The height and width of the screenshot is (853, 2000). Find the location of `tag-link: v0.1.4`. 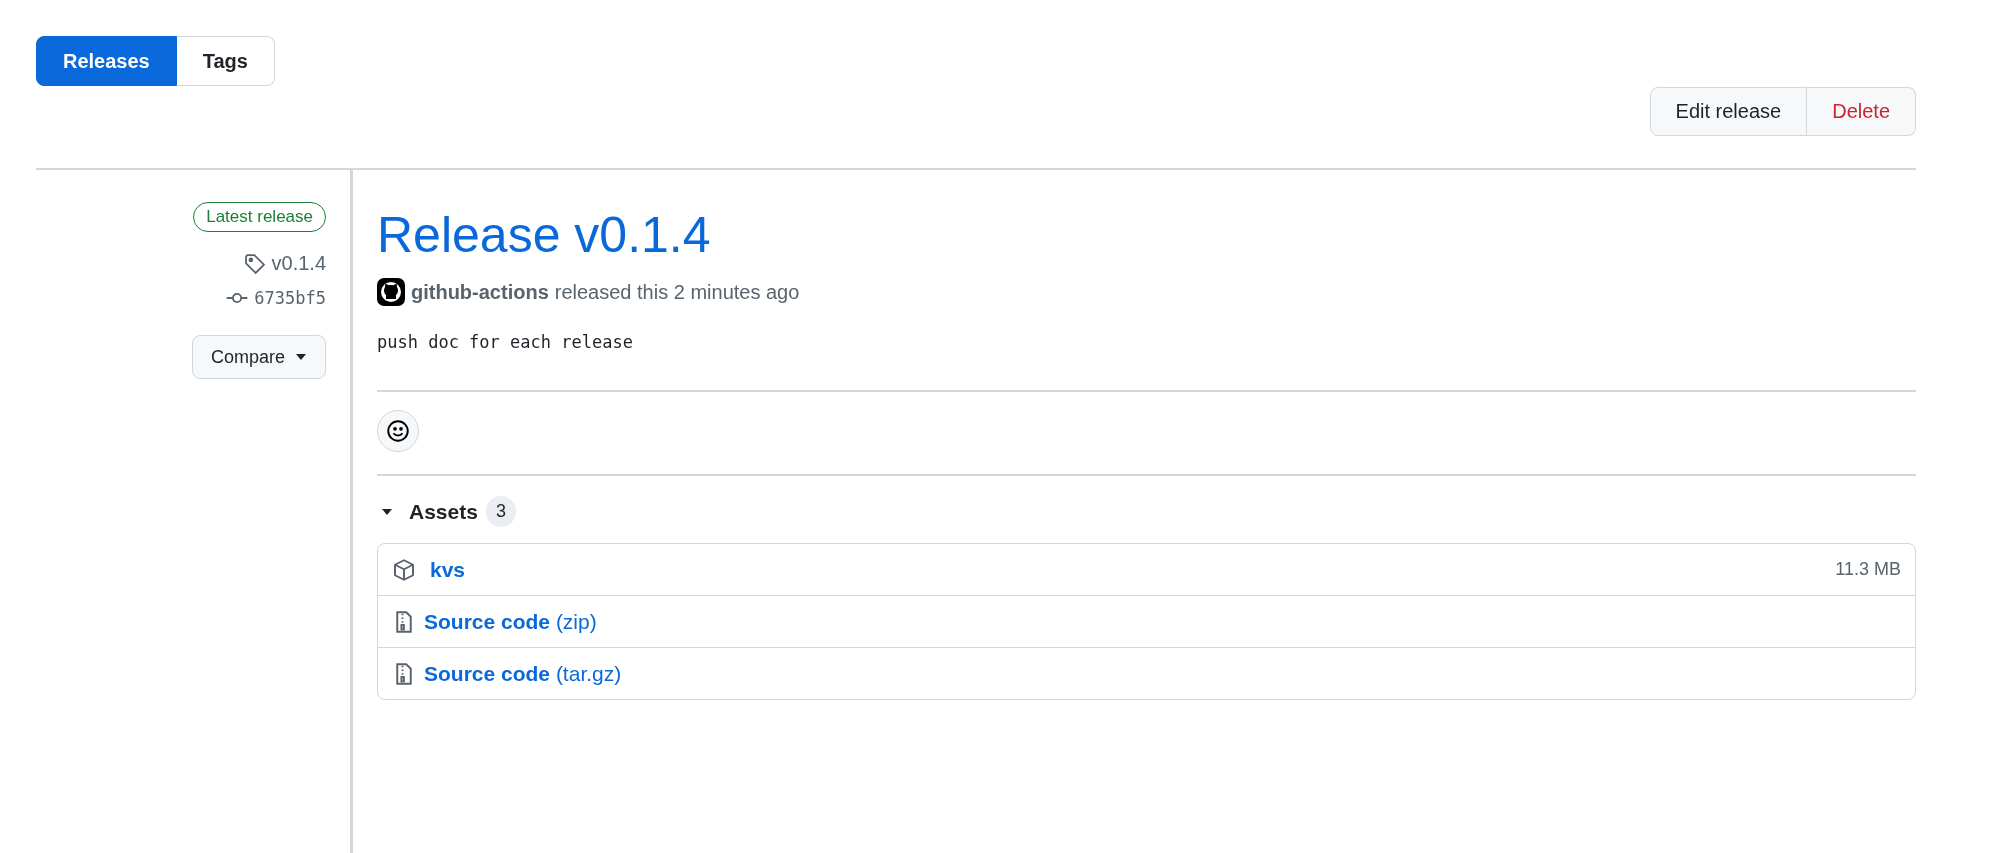

tag-link: v0.1.4 is located at coordinates (298, 263).